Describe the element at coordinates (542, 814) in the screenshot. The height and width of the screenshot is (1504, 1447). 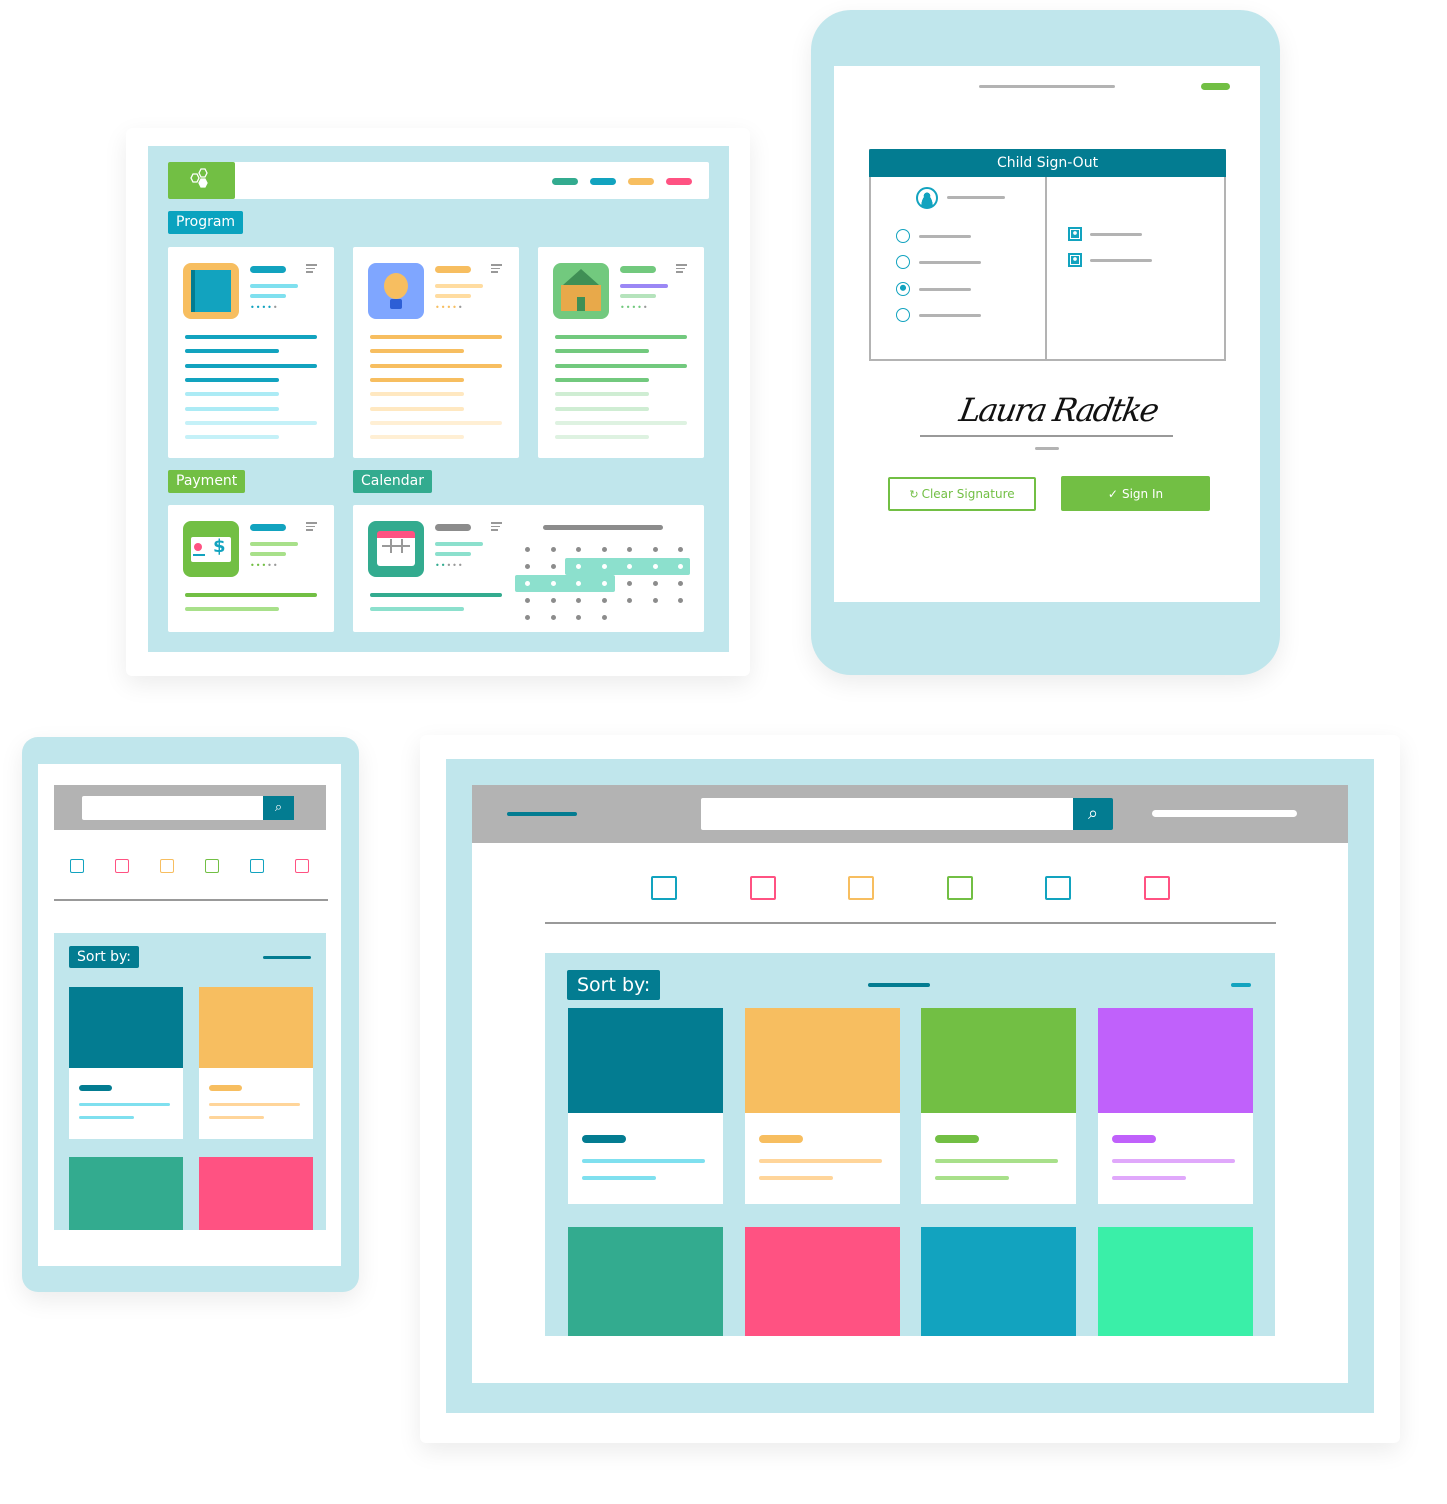
I see `logo-line` at that location.